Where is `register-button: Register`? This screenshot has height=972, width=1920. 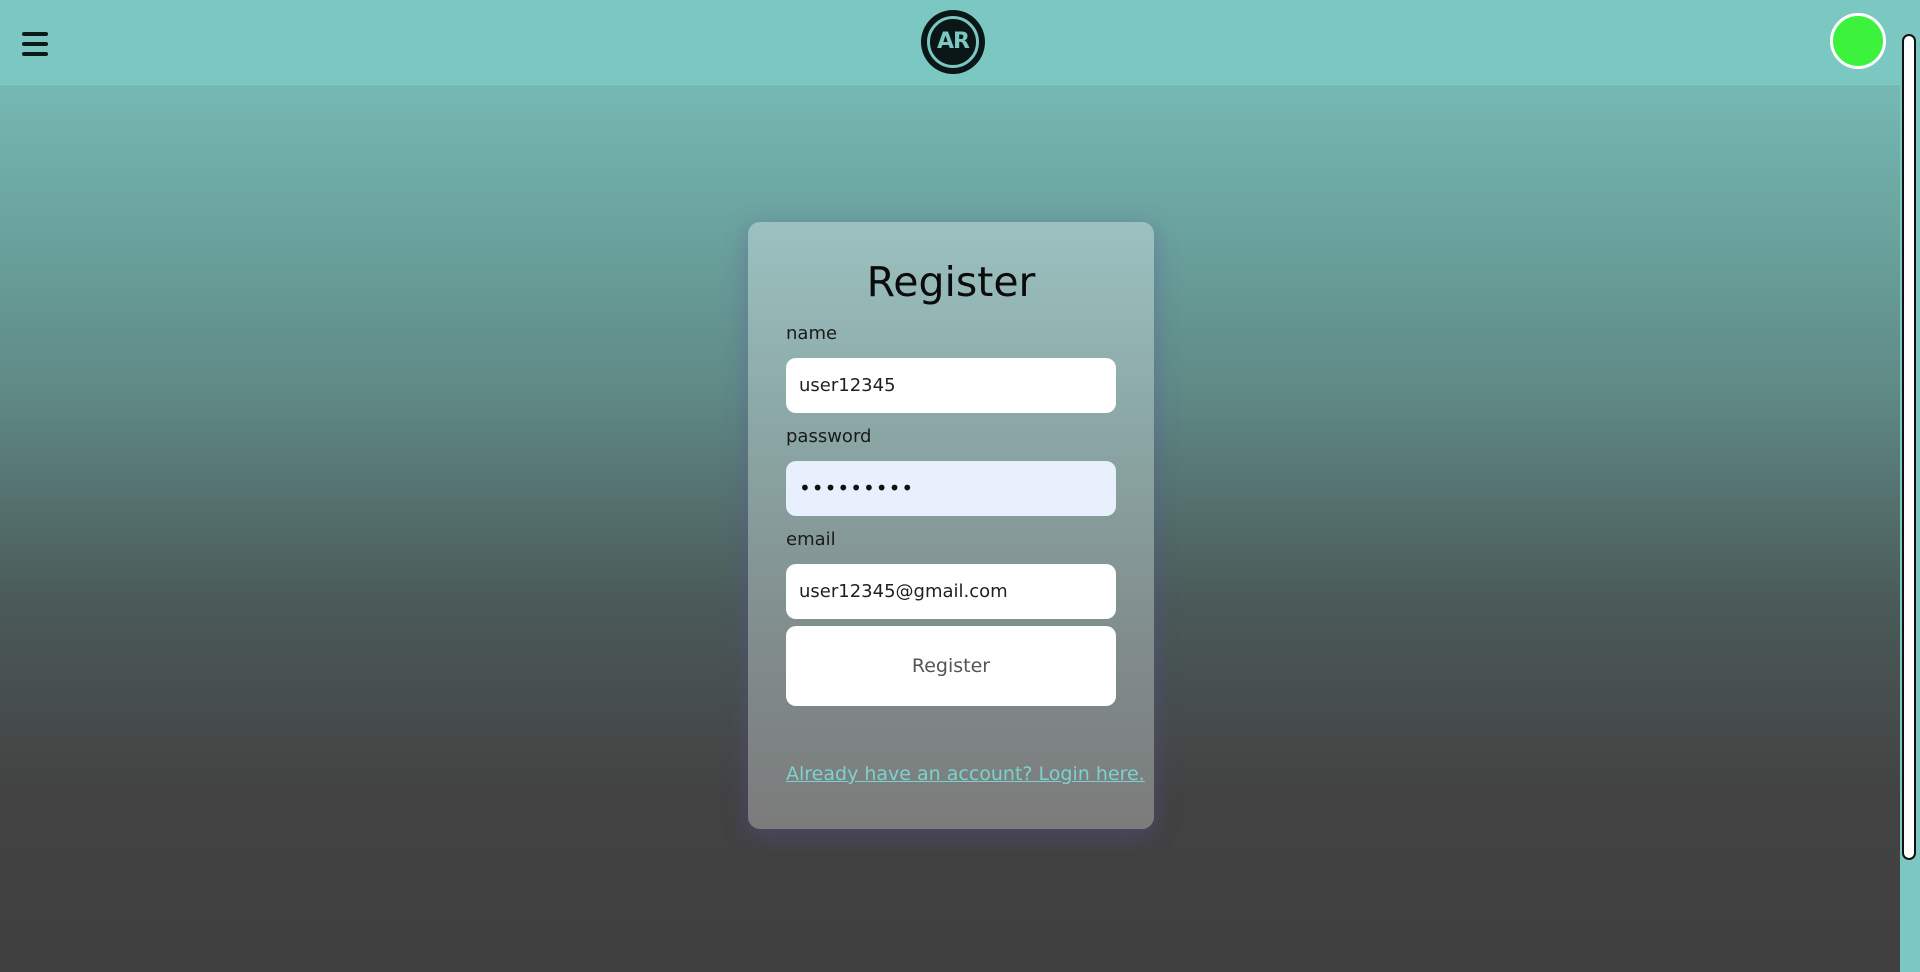 register-button: Register is located at coordinates (951, 666).